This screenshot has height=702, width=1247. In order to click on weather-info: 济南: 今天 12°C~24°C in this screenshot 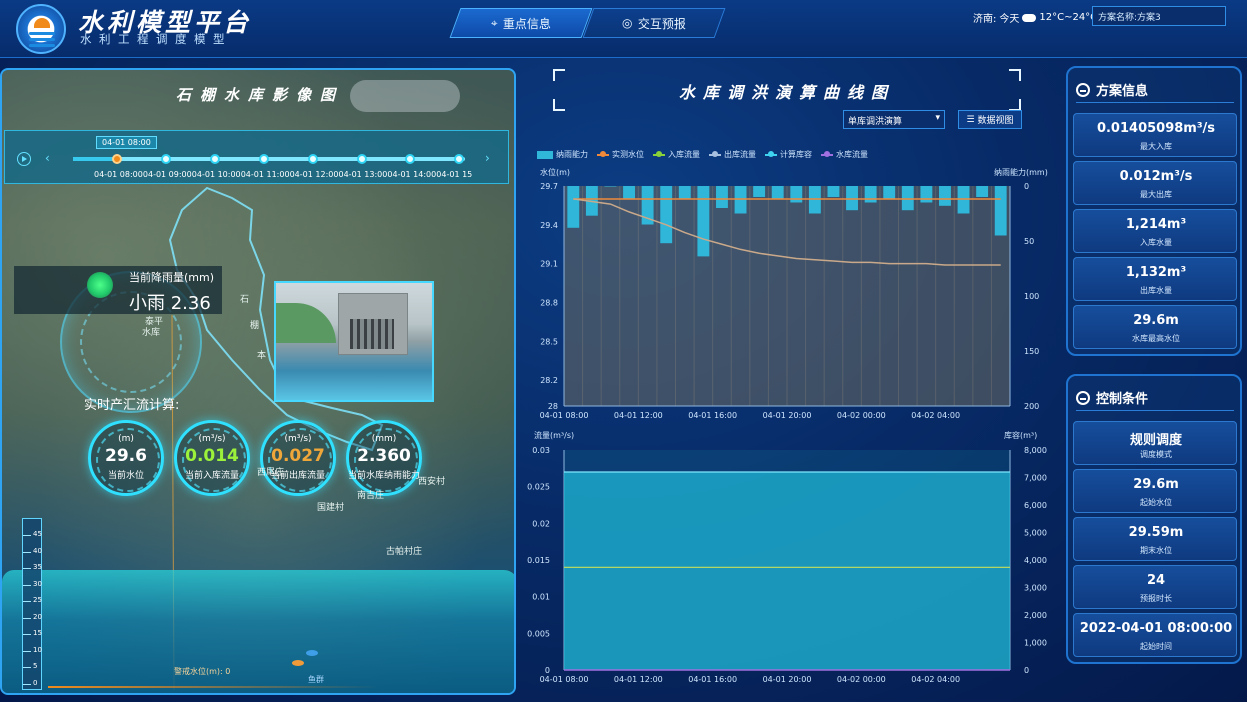, I will do `click(1035, 17)`.